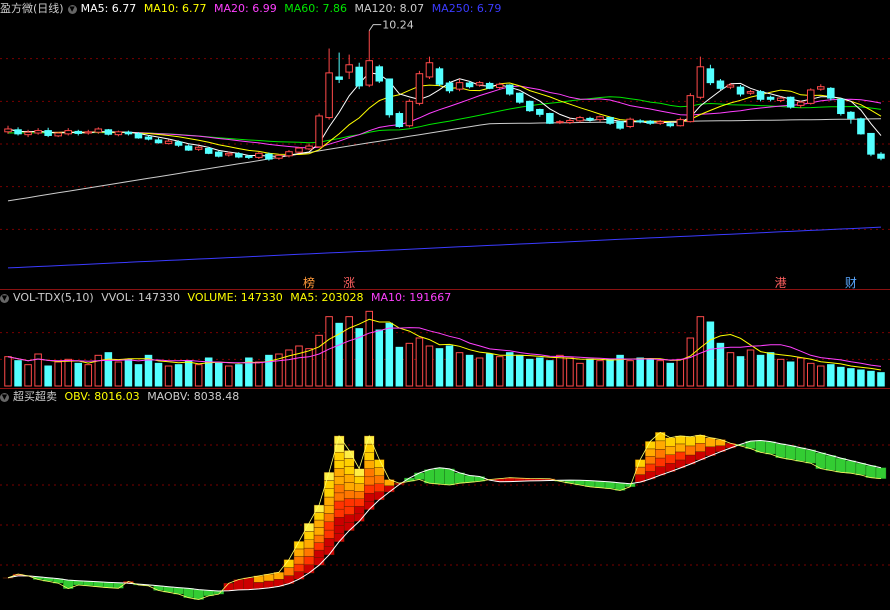 Image resolution: width=890 pixels, height=610 pixels. I want to click on obv-indicator-name: 超买超卖, so click(35, 396).